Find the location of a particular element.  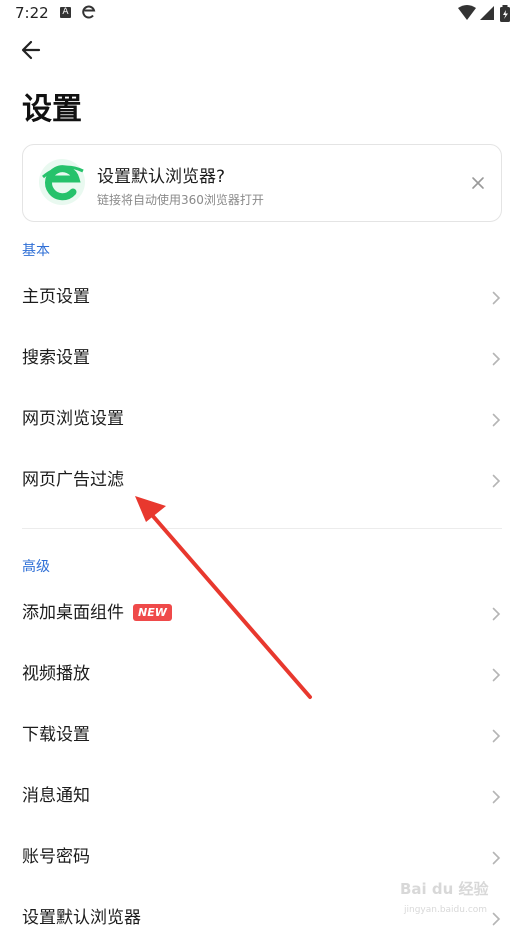

browser-360-logo-icon is located at coordinates (62, 182).